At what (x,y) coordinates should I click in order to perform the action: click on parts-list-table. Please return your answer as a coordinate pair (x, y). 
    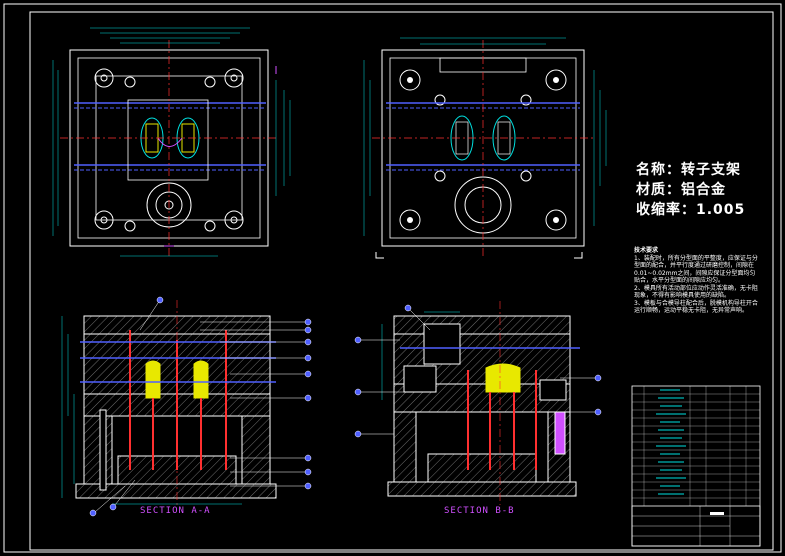
    Looking at the image, I should click on (696, 466).